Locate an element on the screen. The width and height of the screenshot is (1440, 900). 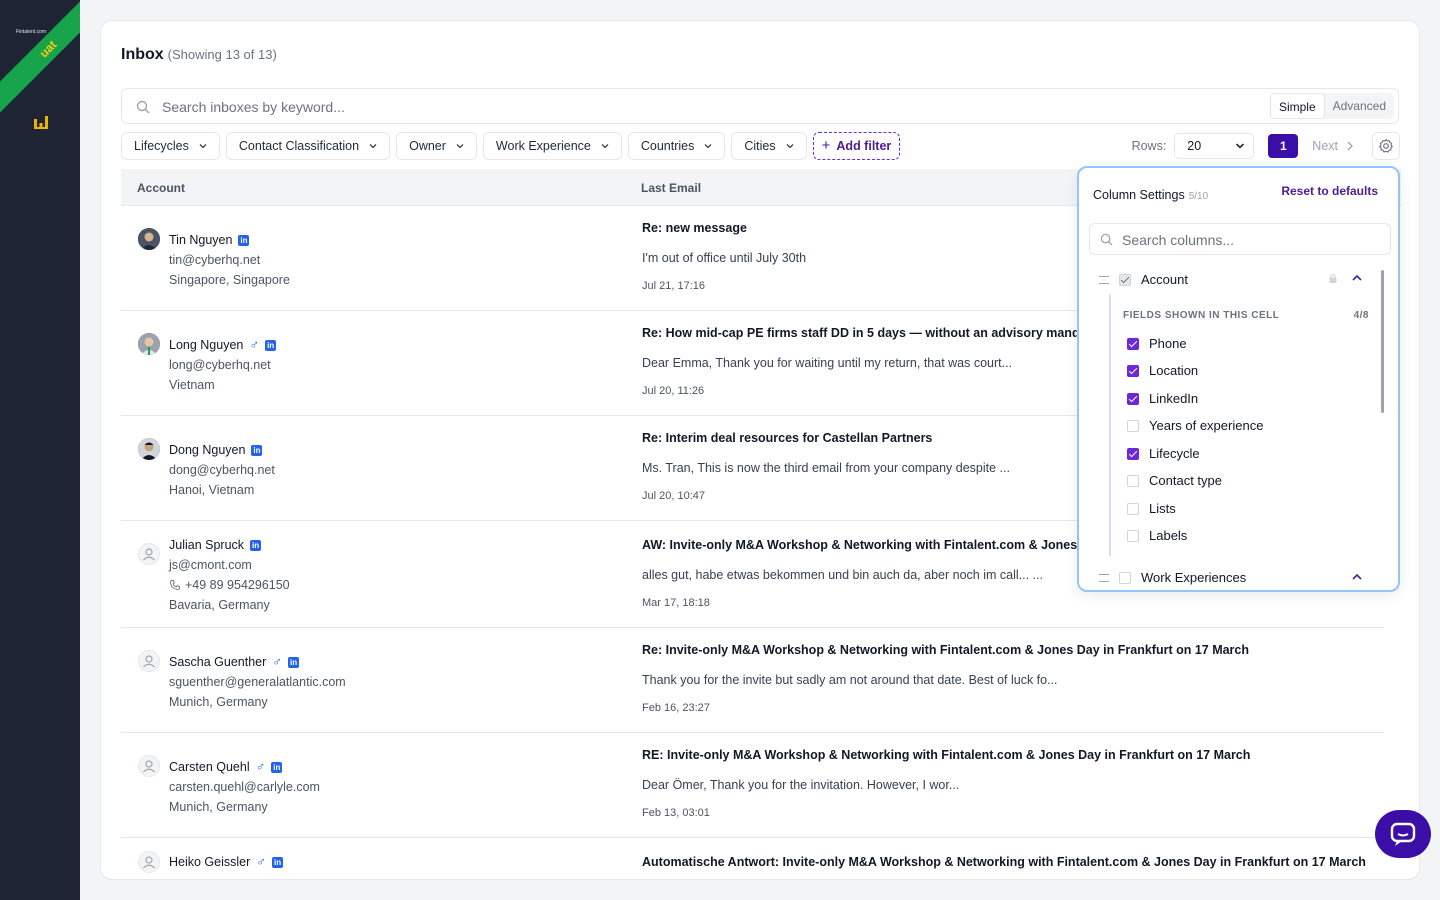
filter-work-experience: Work Experience is located at coordinates (552, 146).